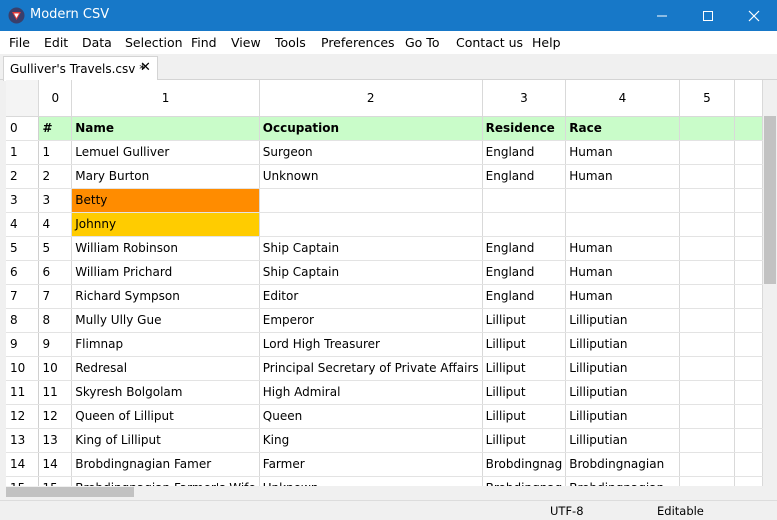 Image resolution: width=777 pixels, height=520 pixels. What do you see at coordinates (23, 392) in the screenshot?
I see `row-header: 11` at bounding box center [23, 392].